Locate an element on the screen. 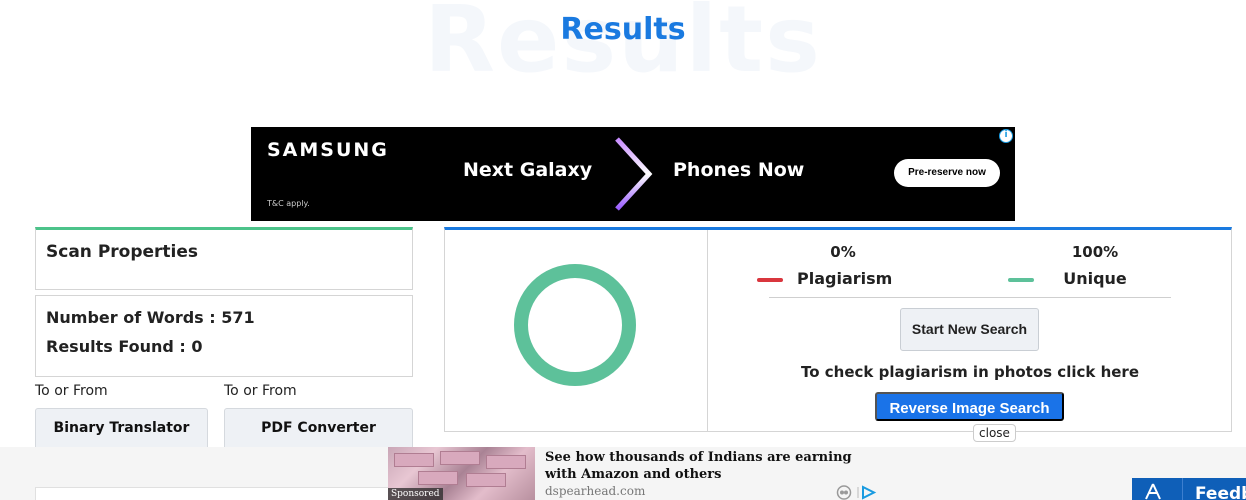 The width and height of the screenshot is (1246, 500). ad-headline-right: Phones Now is located at coordinates (739, 170).